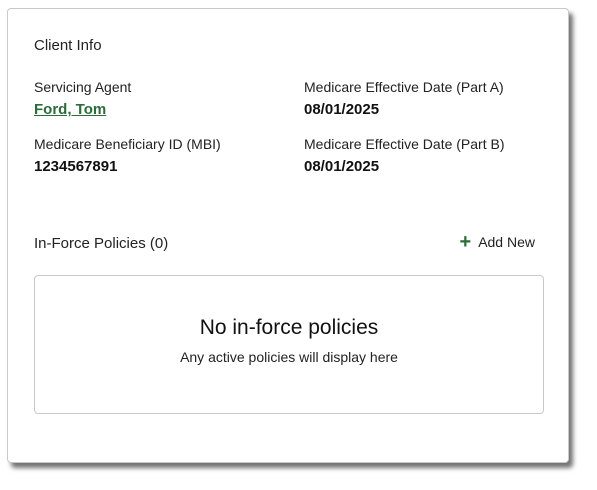 The height and width of the screenshot is (490, 597). What do you see at coordinates (101, 243) in the screenshot?
I see `in-force-policies-title: In-Force Policies (0)` at bounding box center [101, 243].